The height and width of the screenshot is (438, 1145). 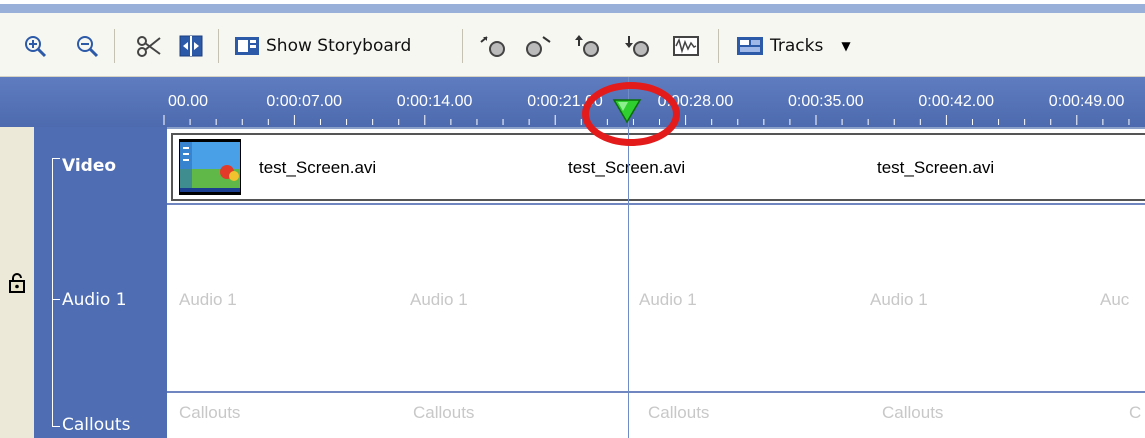 I want to click on fade-in-icon, so click(x=492, y=46).